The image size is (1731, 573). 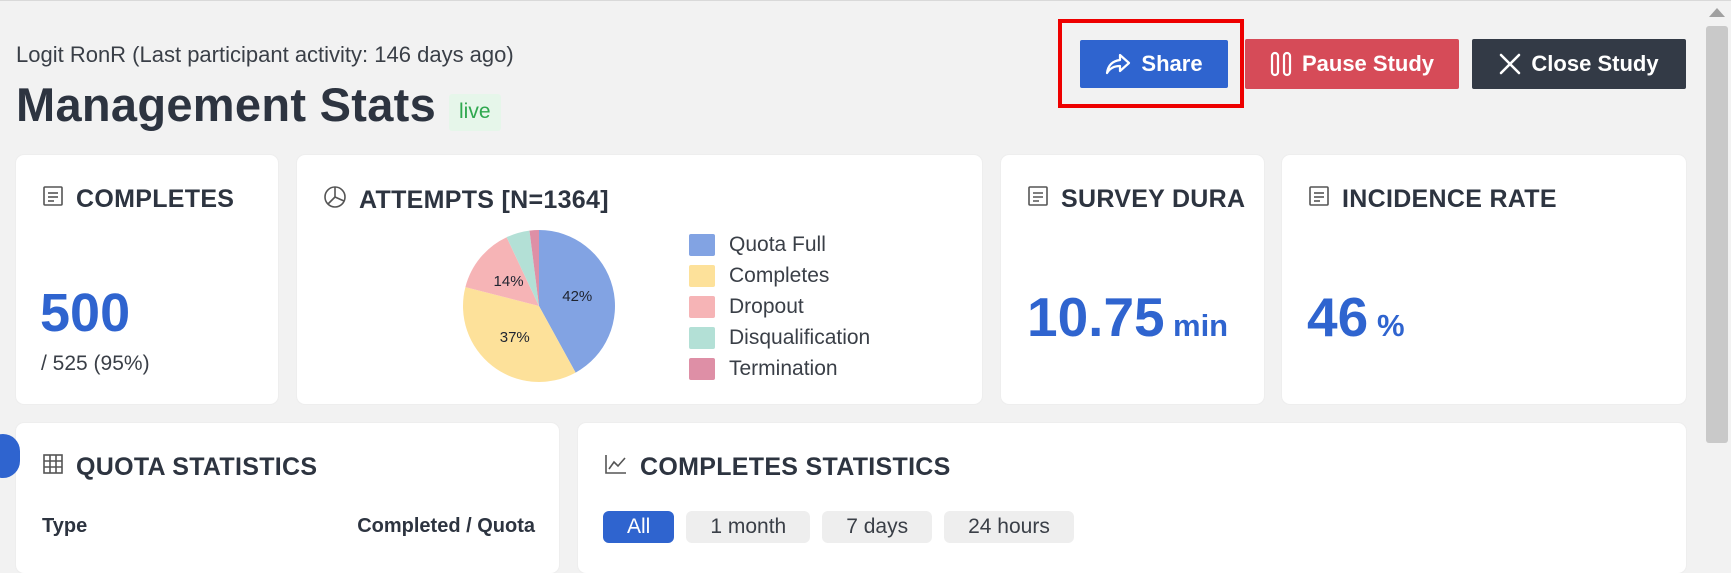 I want to click on filter-24-hours: 24 hours, so click(x=1009, y=527).